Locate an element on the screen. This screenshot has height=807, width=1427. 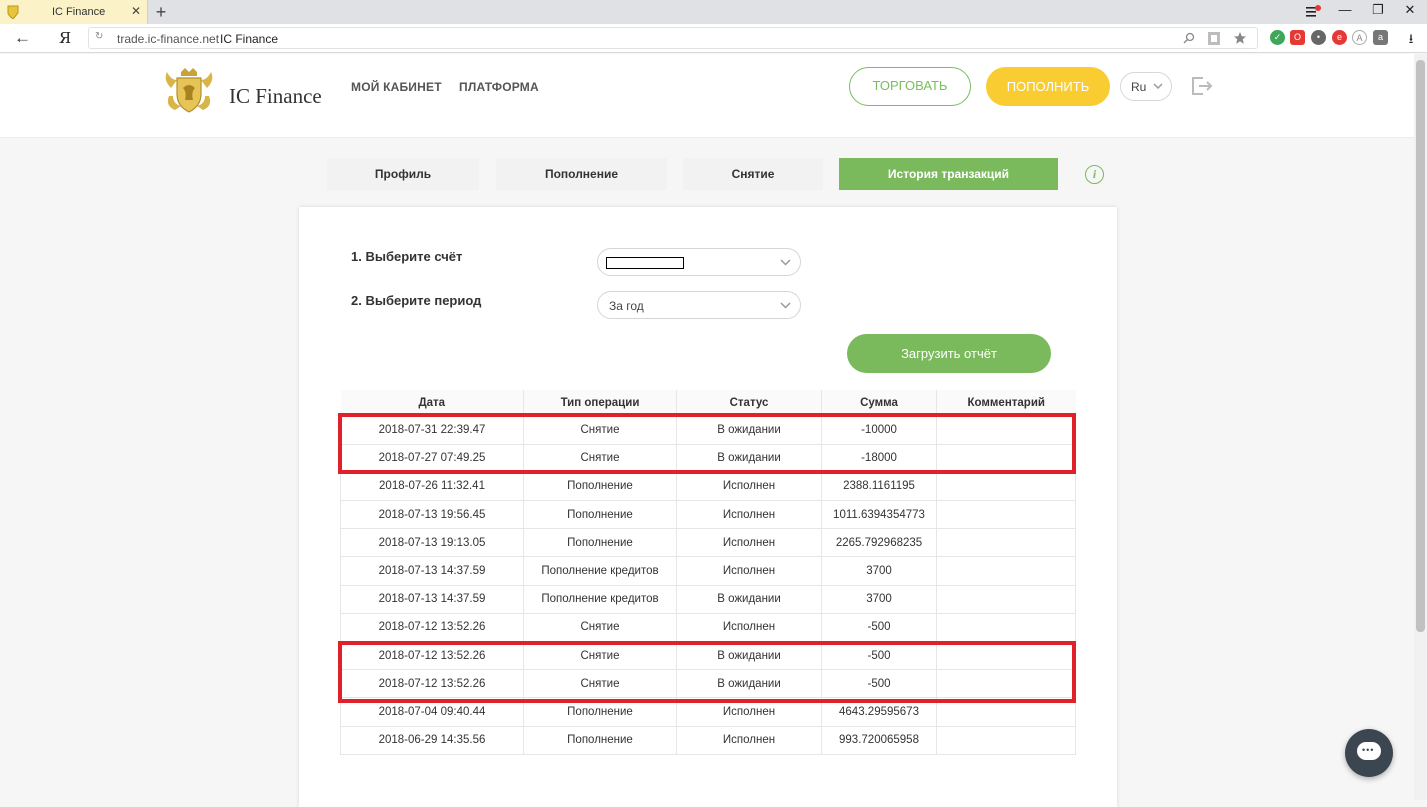
tab-profile: Профиль is located at coordinates (403, 174).